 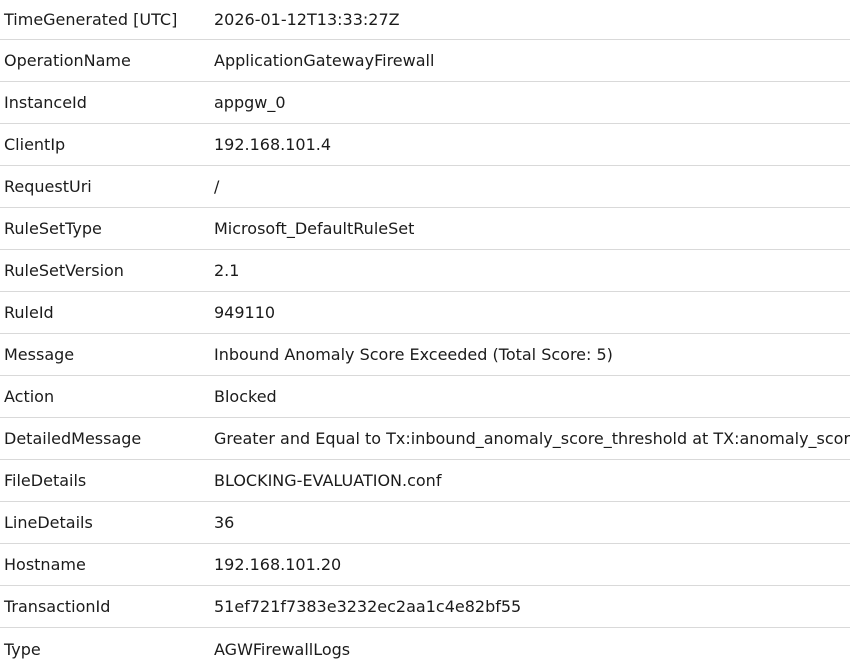 What do you see at coordinates (224, 522) in the screenshot?
I see `field-value: 36` at bounding box center [224, 522].